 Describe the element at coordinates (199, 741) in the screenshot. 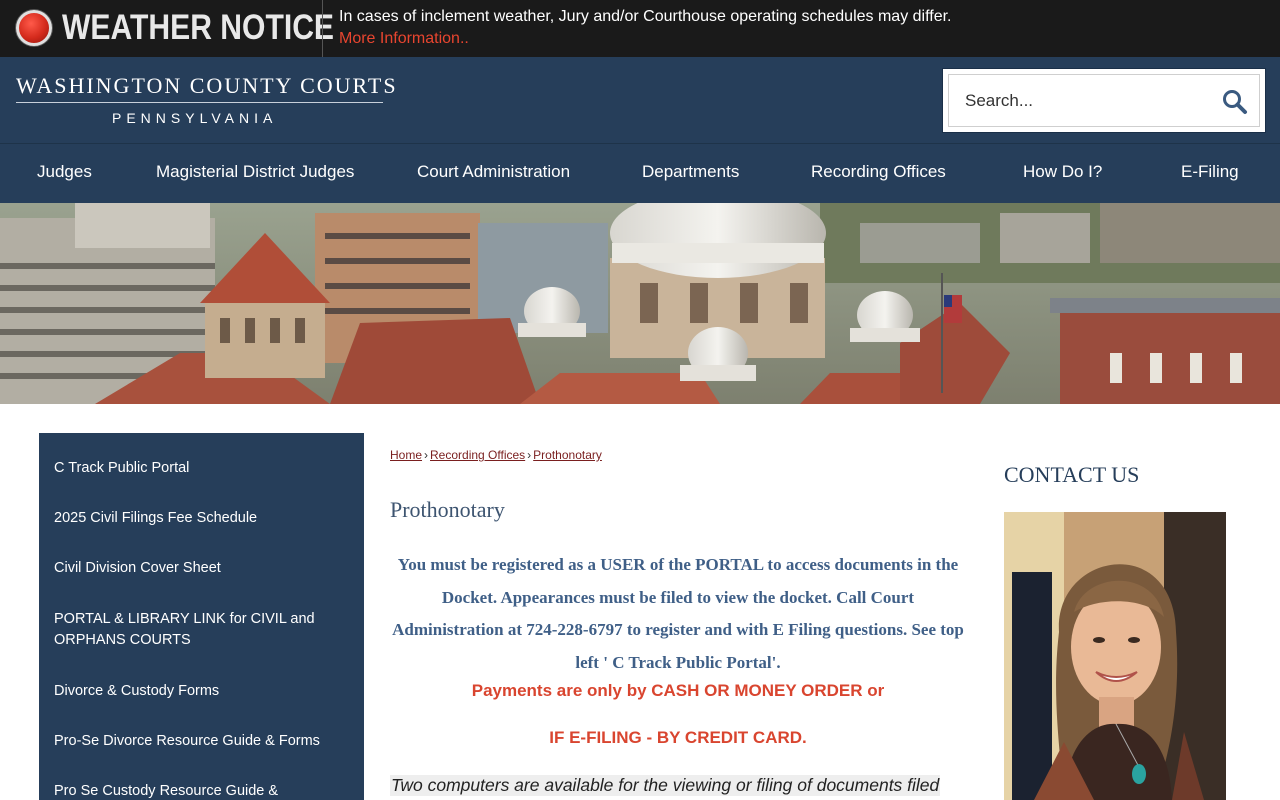

I see `sidebar-item-pro-se-divorce-guide: Pro-Se Divorce Resource Guide & Forms` at that location.